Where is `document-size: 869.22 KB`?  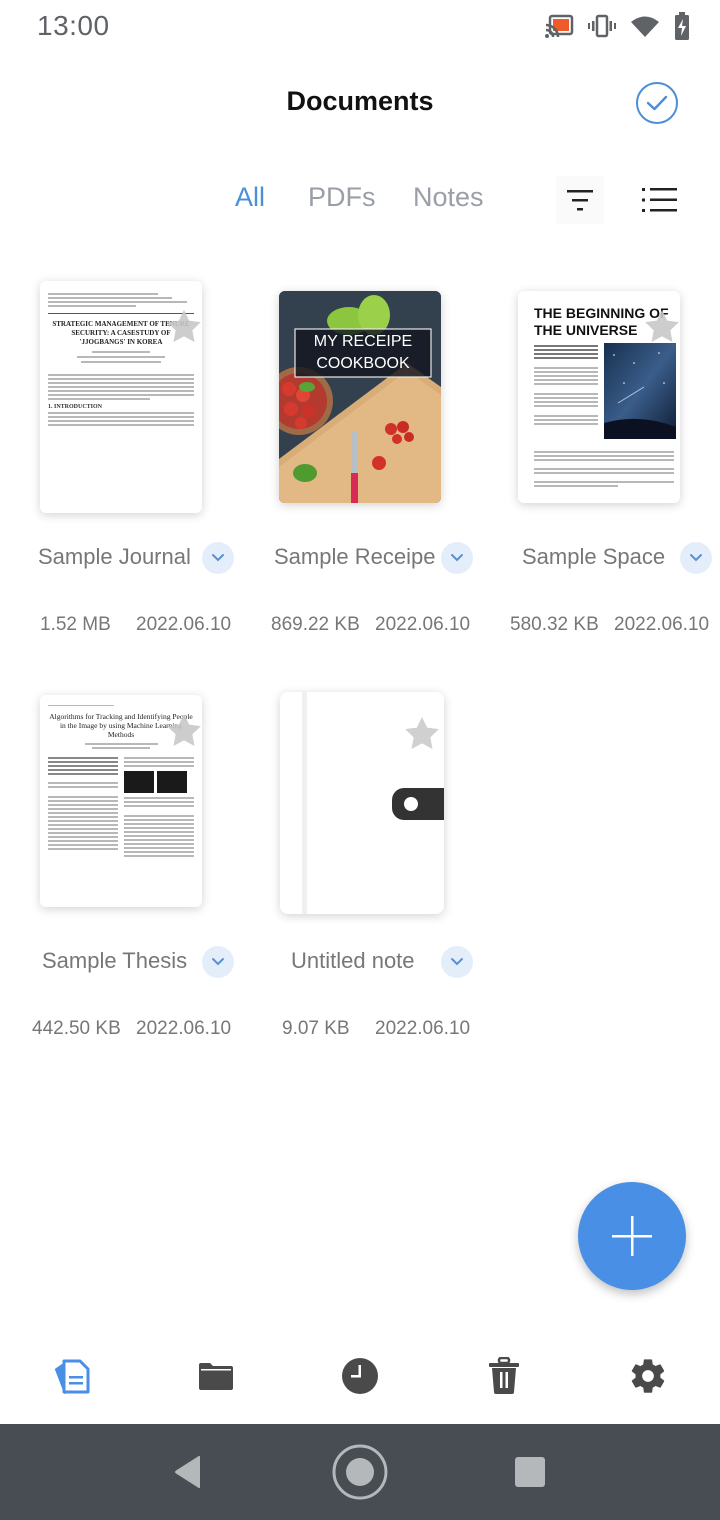
document-size: 869.22 KB is located at coordinates (315, 624).